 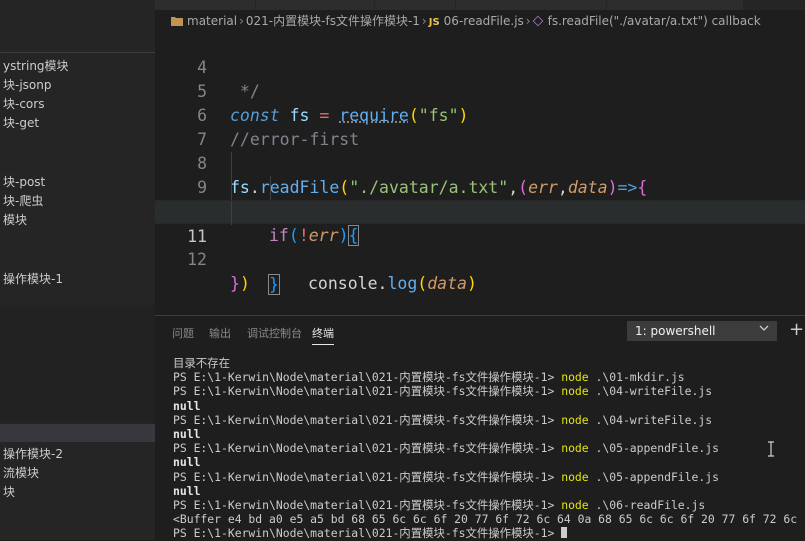 What do you see at coordinates (323, 334) in the screenshot?
I see `tab-terminal: 终端` at bounding box center [323, 334].